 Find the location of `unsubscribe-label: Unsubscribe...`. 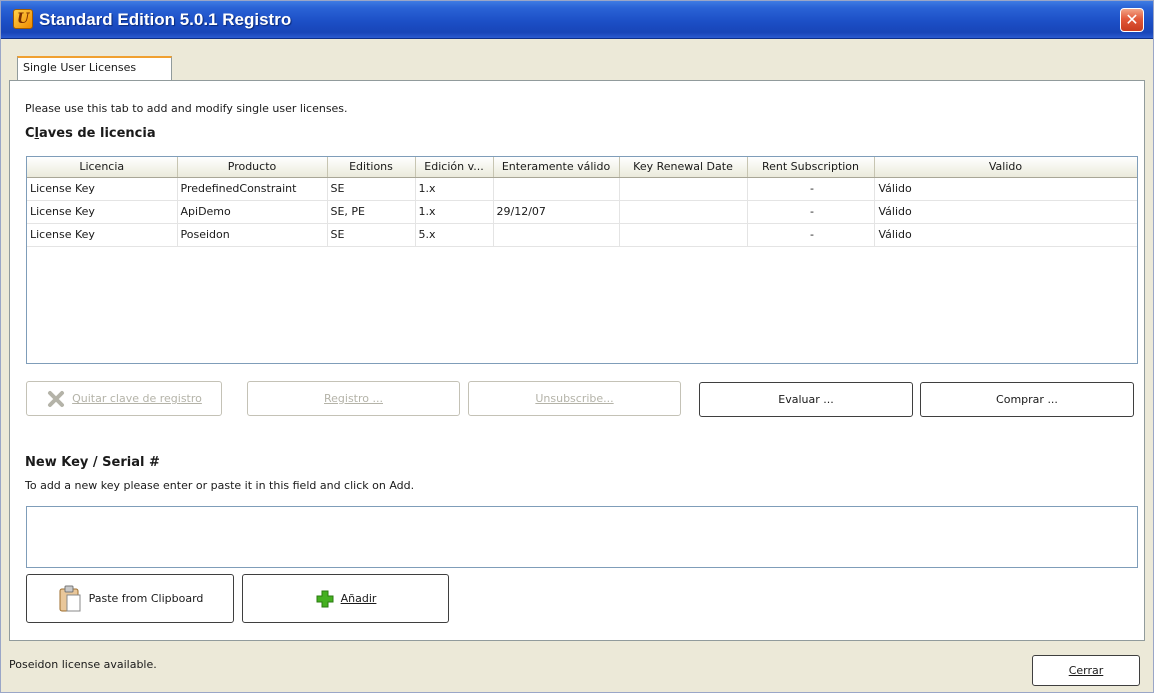

unsubscribe-label: Unsubscribe... is located at coordinates (574, 398).